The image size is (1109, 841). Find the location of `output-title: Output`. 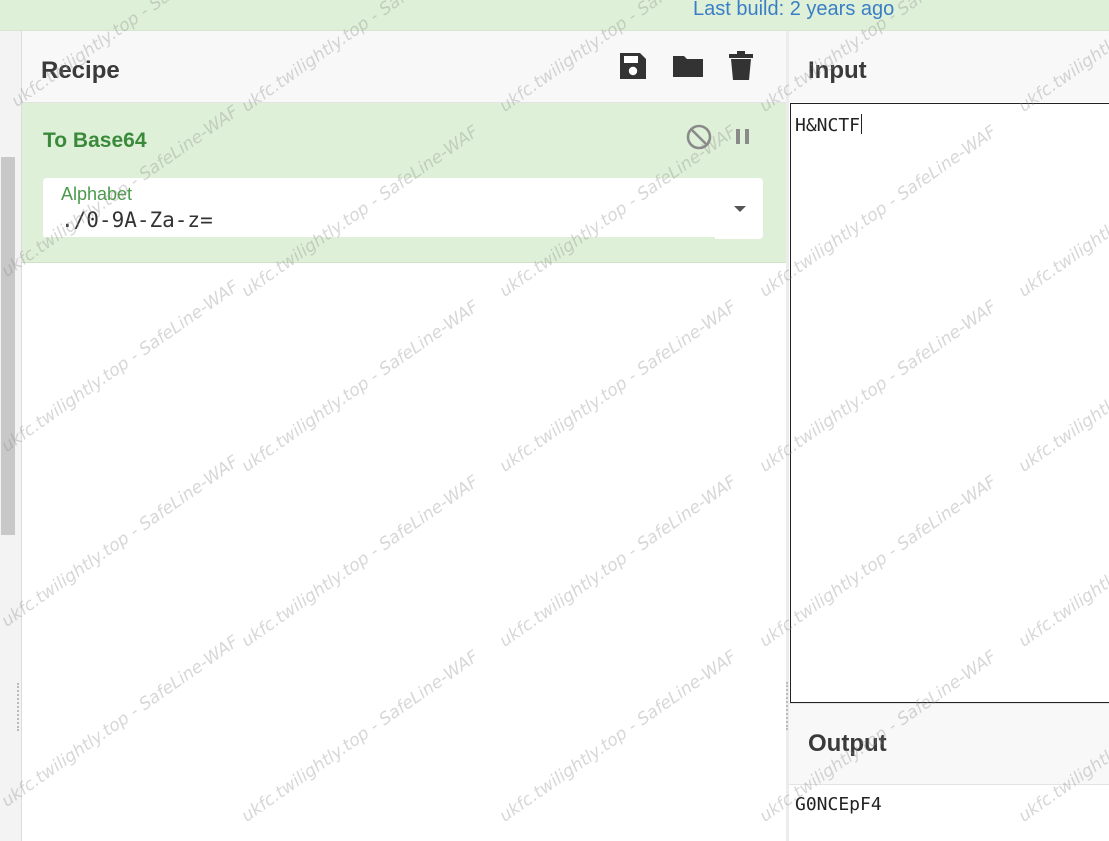

output-title: Output is located at coordinates (847, 743).